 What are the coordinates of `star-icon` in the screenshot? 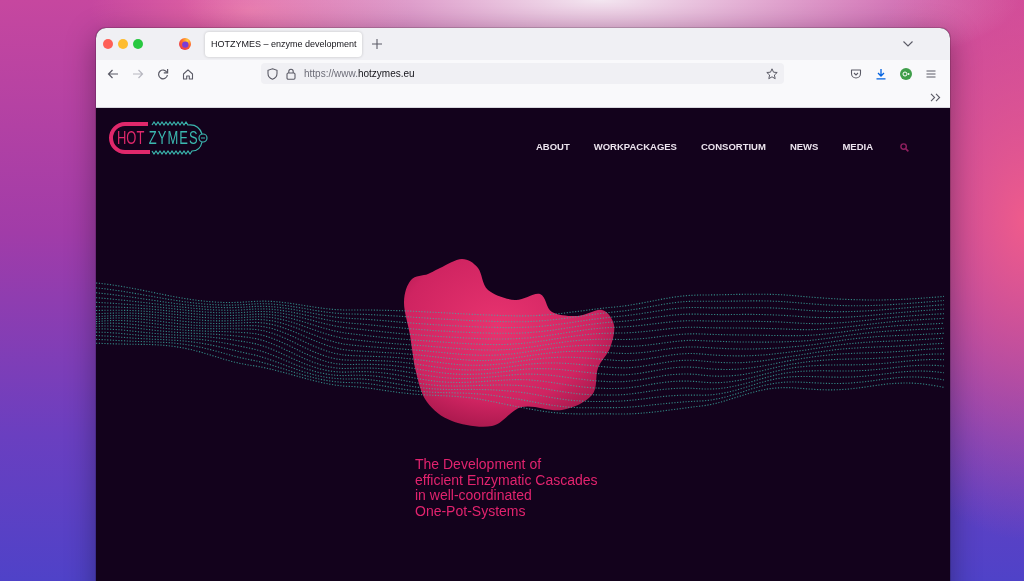 It's located at (772, 73).